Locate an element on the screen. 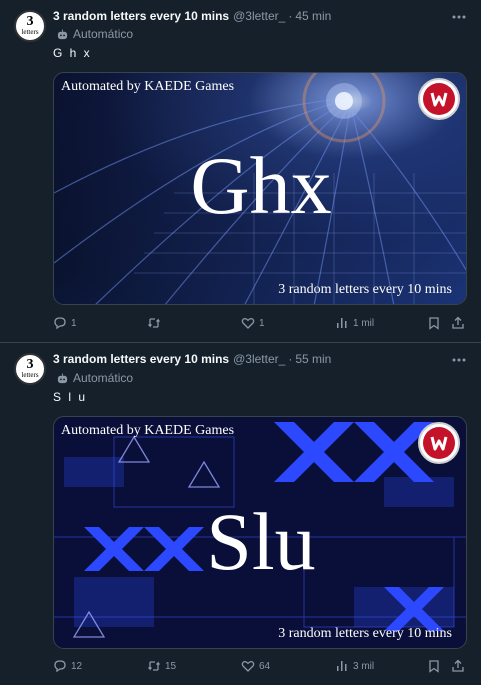  action-bar: 12 15 64 3 mil is located at coordinates (260, 668).